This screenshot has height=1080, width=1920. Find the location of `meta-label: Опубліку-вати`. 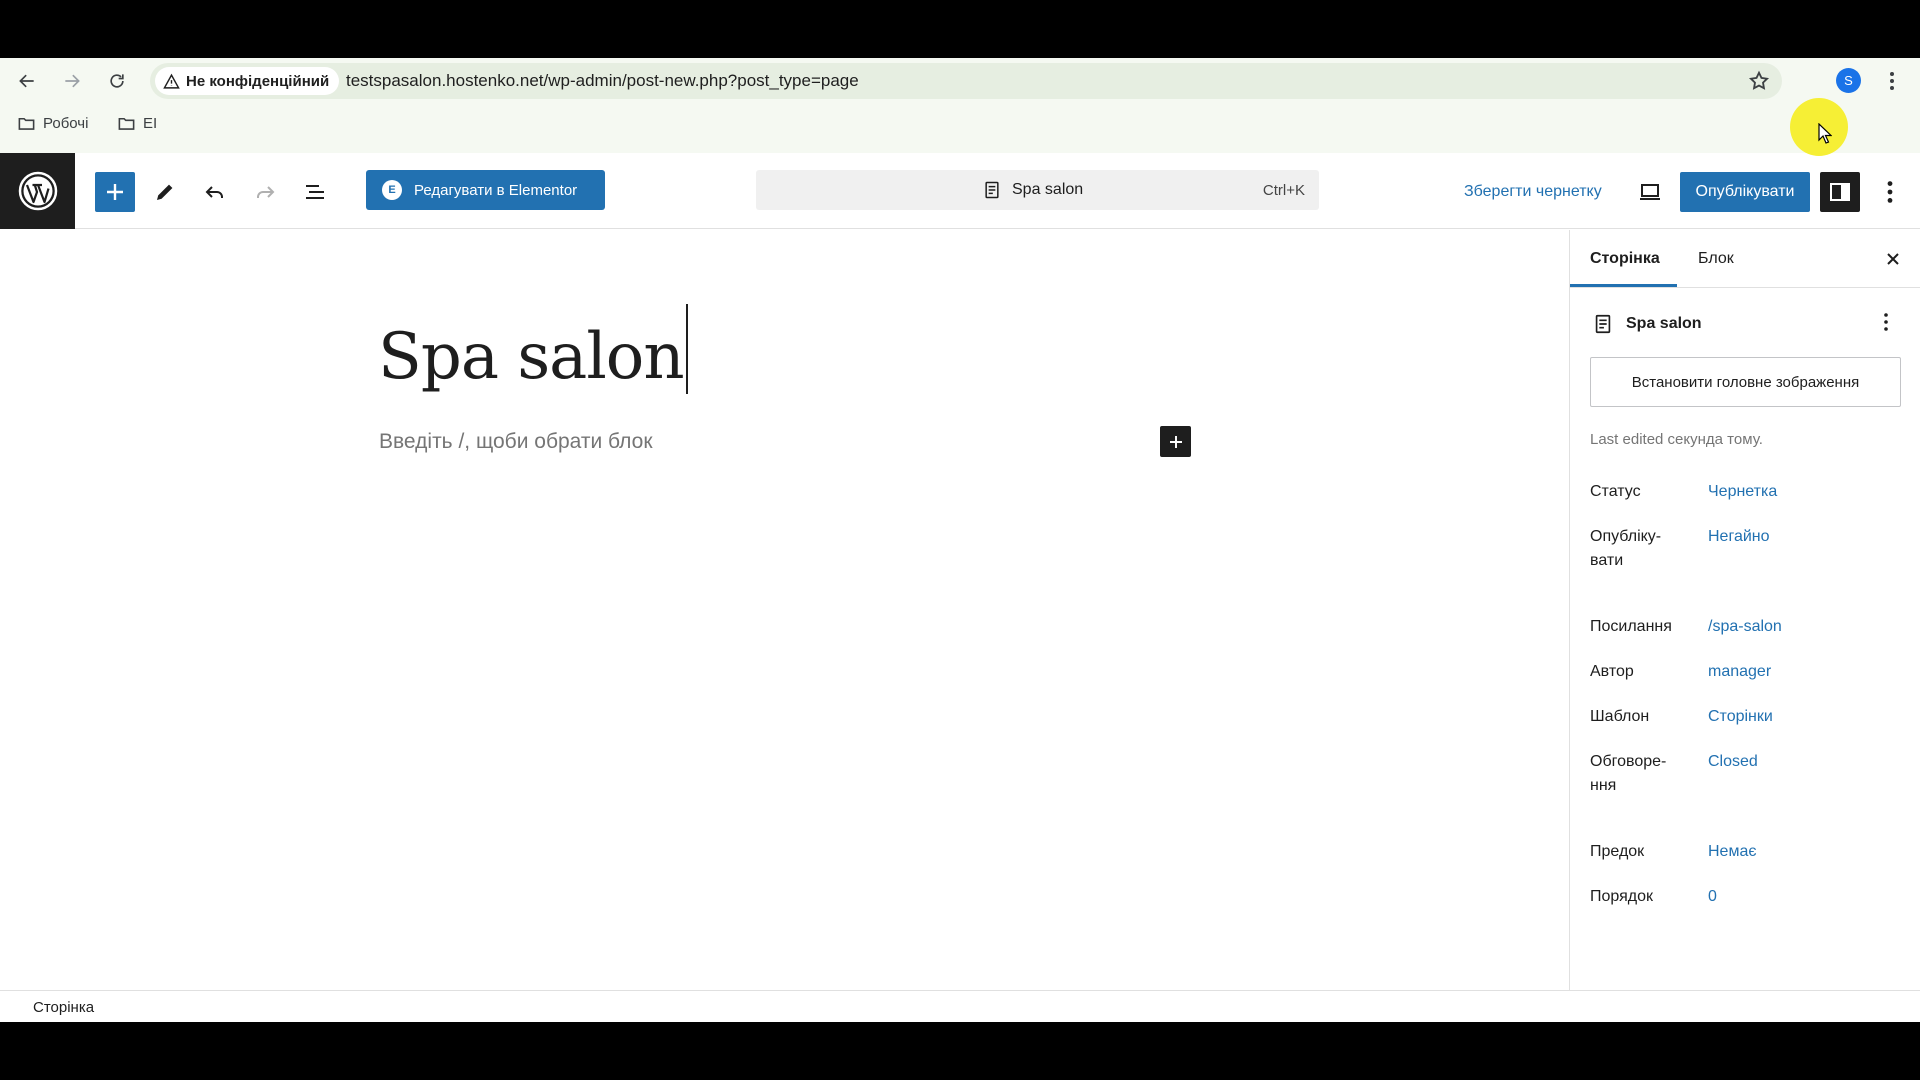

meta-label: Опубліку-вати is located at coordinates (1626, 548).